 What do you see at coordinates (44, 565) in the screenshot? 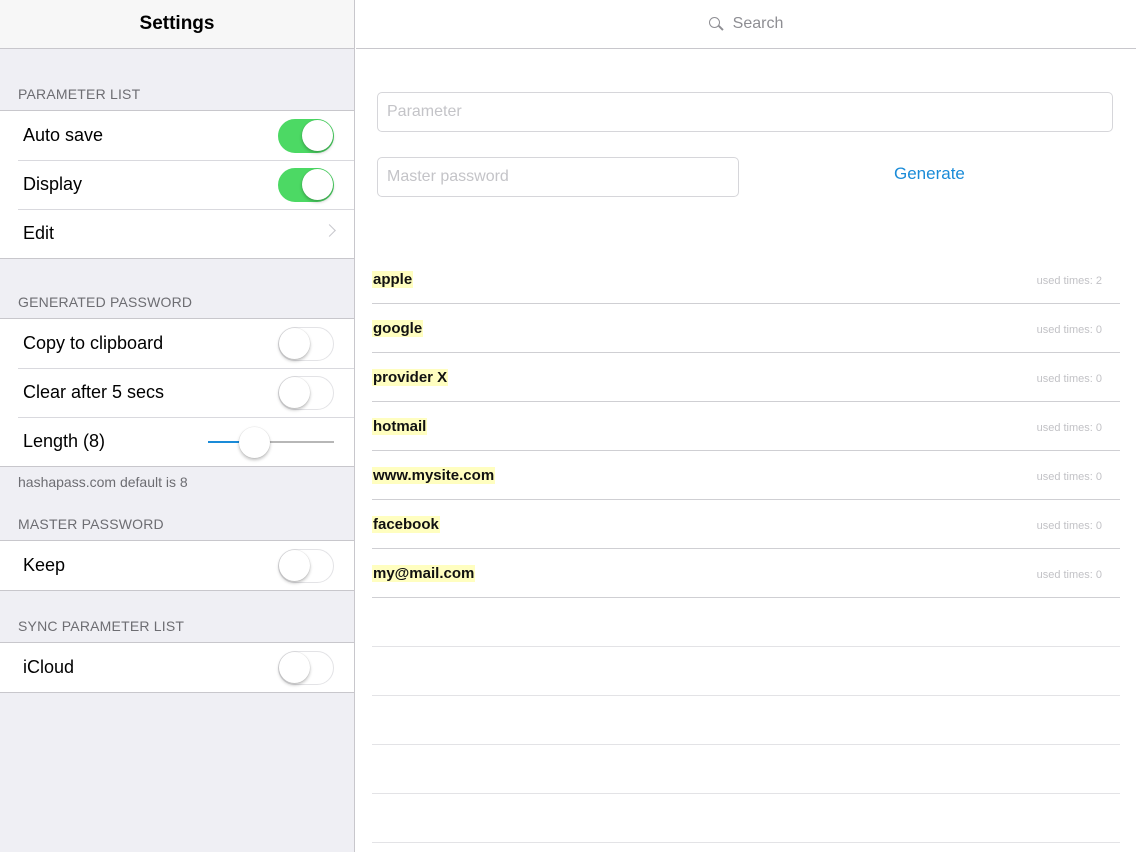
I see `keep-label: Keep` at bounding box center [44, 565].